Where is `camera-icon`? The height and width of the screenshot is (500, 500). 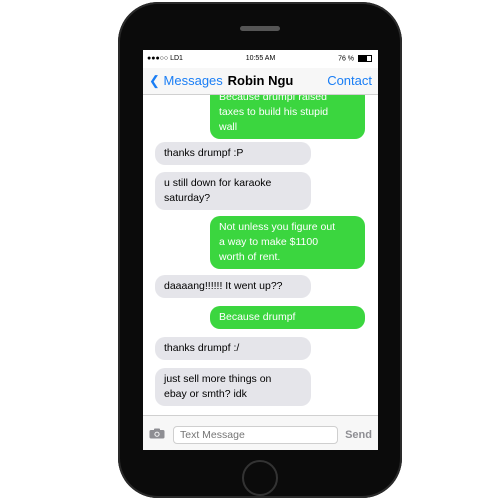 camera-icon is located at coordinates (157, 433).